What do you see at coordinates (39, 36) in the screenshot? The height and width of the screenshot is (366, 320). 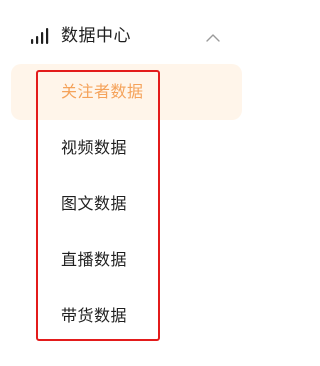 I see `bar-chart-icon` at bounding box center [39, 36].